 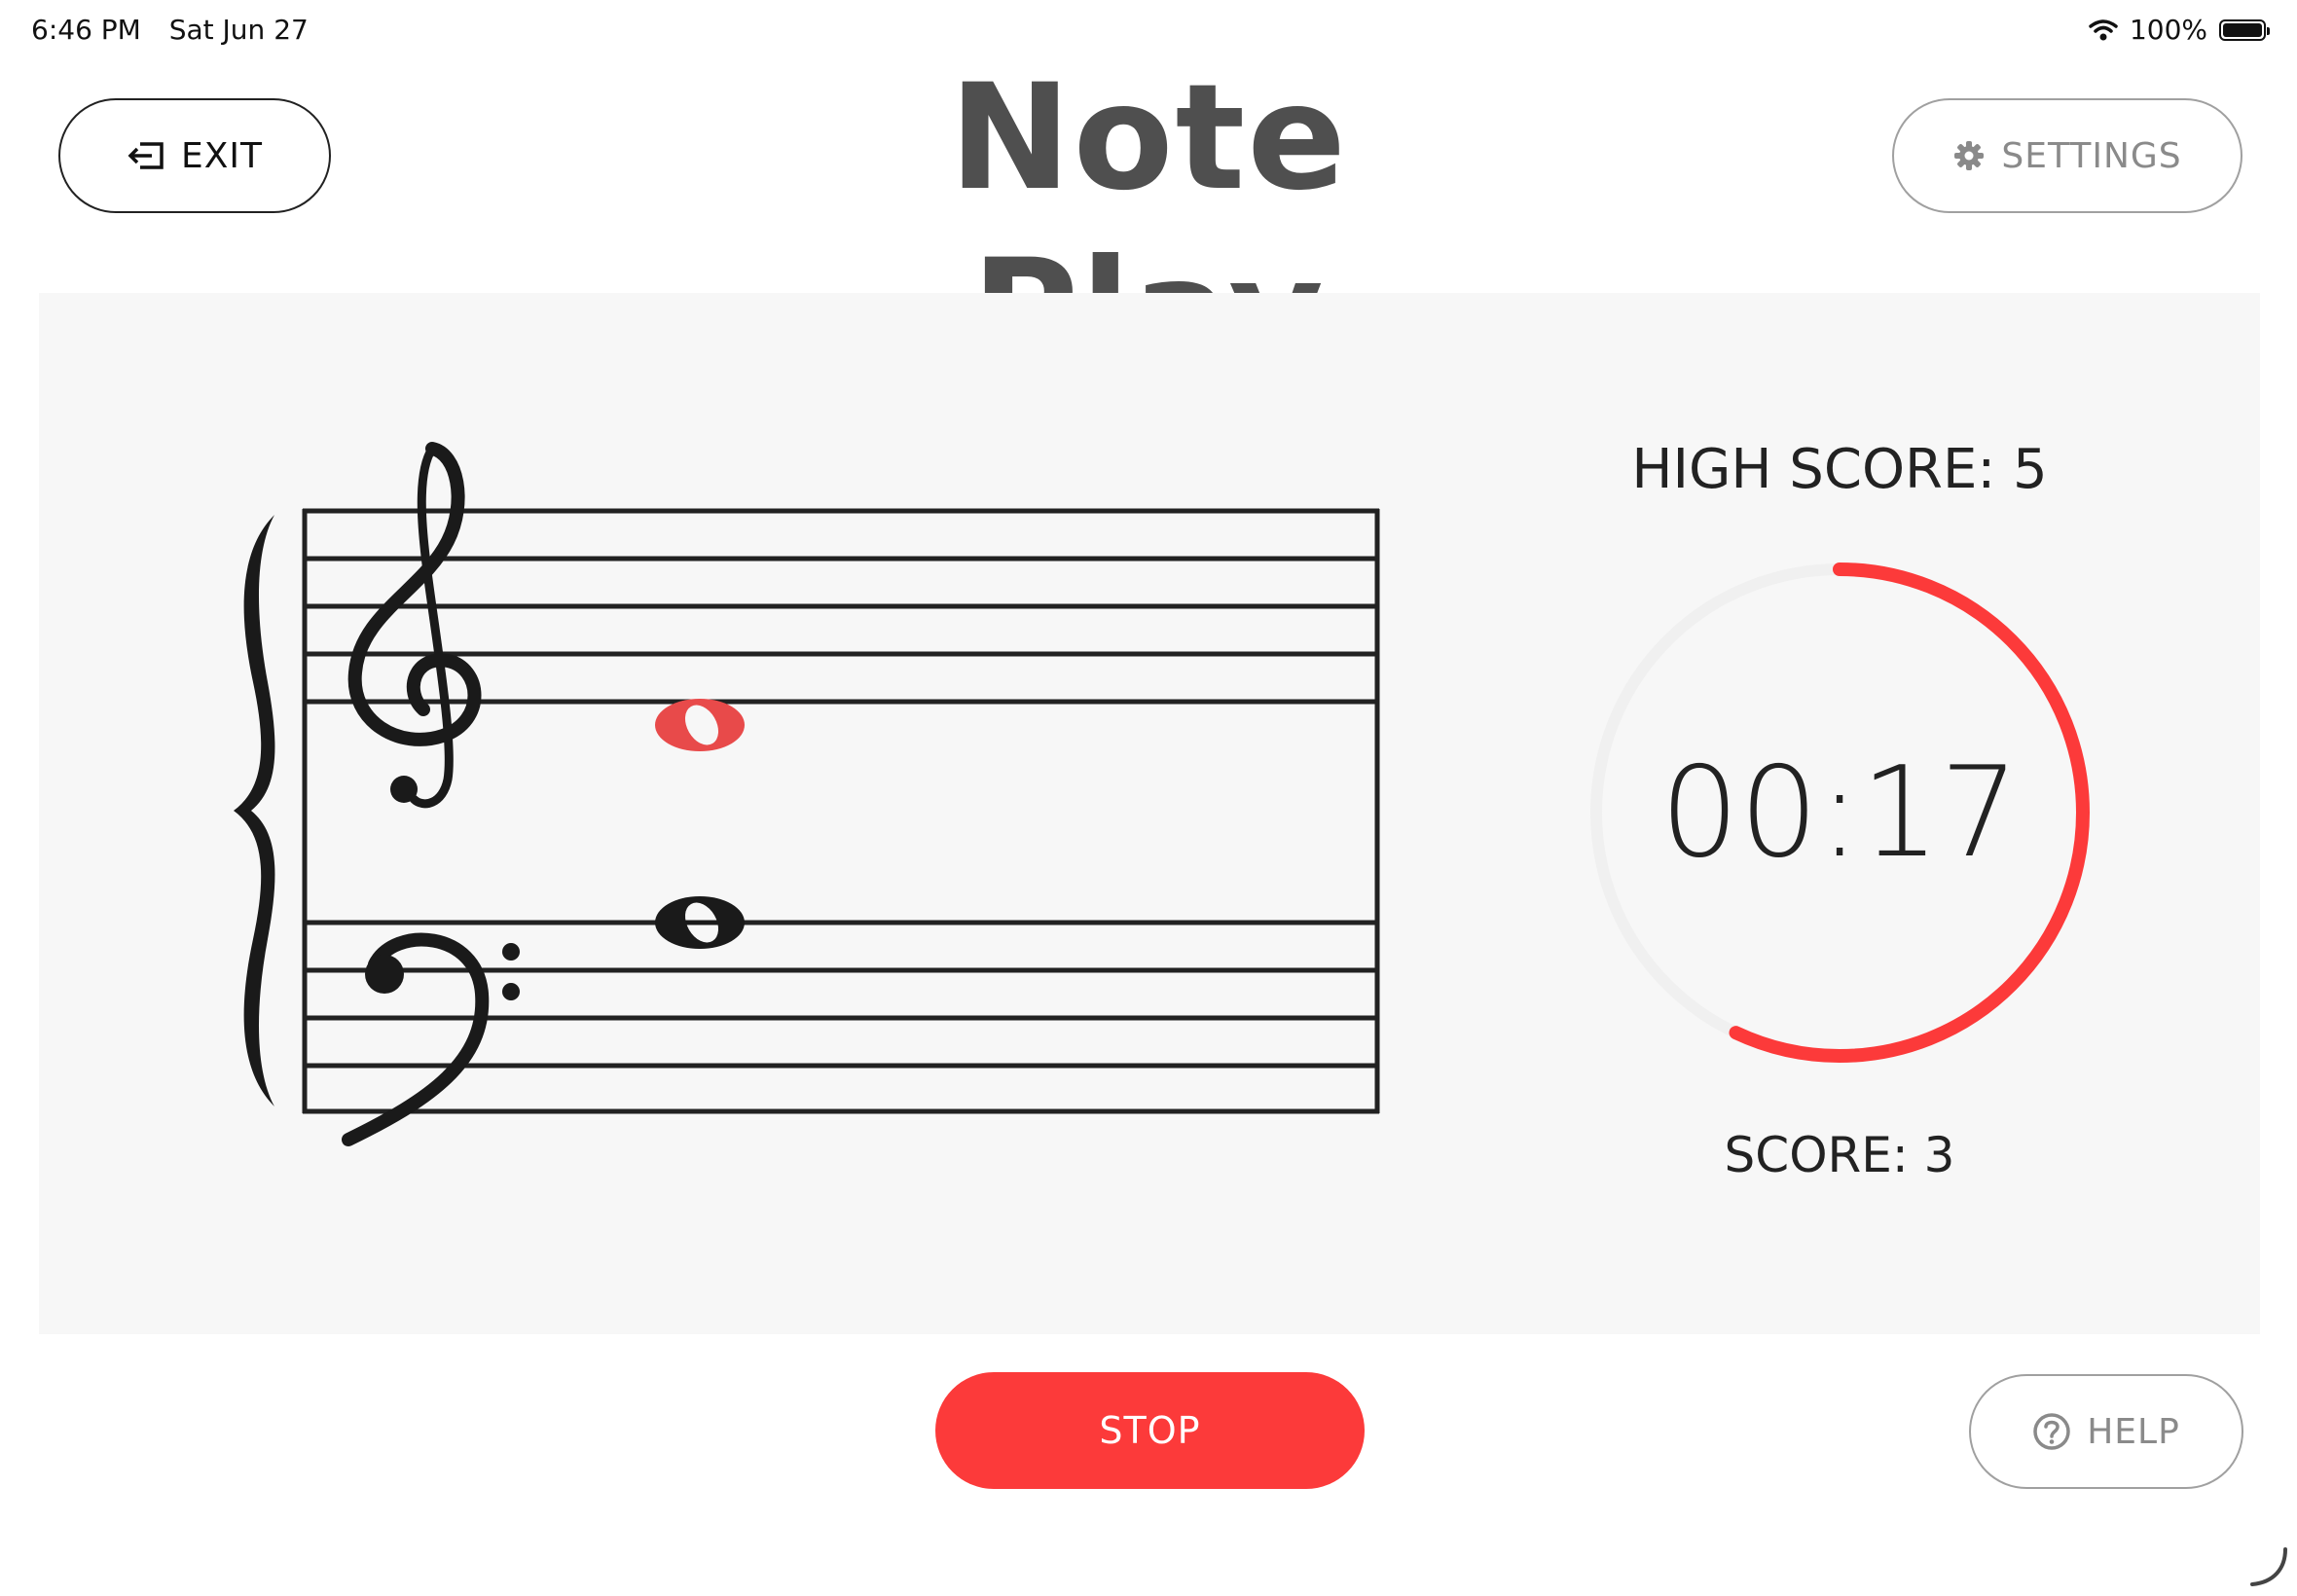 I want to click on gear-icon, so click(x=1969, y=155).